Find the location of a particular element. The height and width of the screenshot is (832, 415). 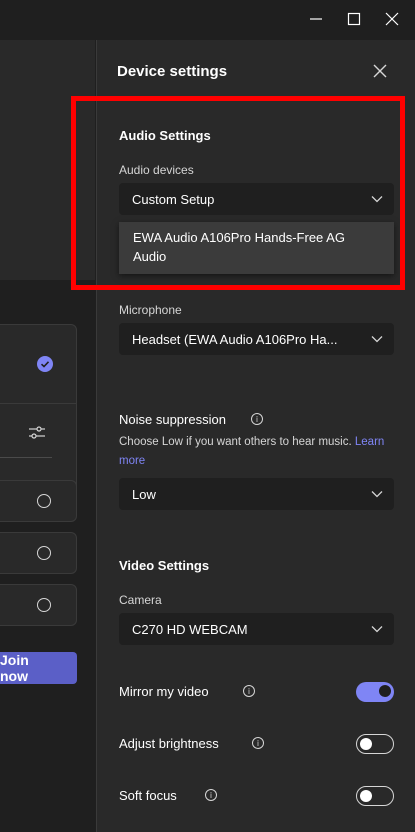

video-settings-heading: Video Settings is located at coordinates (164, 565).